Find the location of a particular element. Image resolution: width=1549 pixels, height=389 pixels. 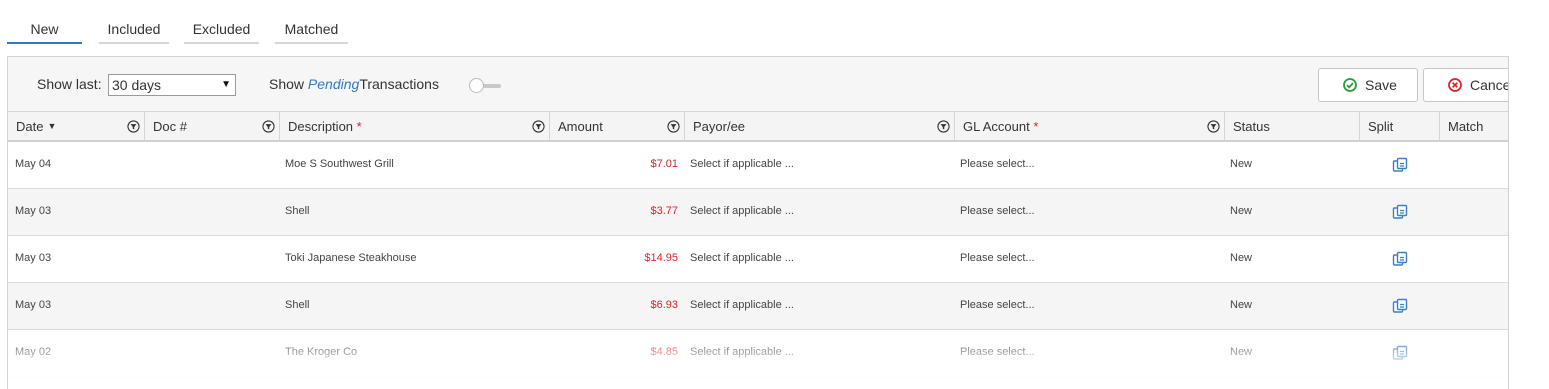

tab-new: New is located at coordinates (44, 28).